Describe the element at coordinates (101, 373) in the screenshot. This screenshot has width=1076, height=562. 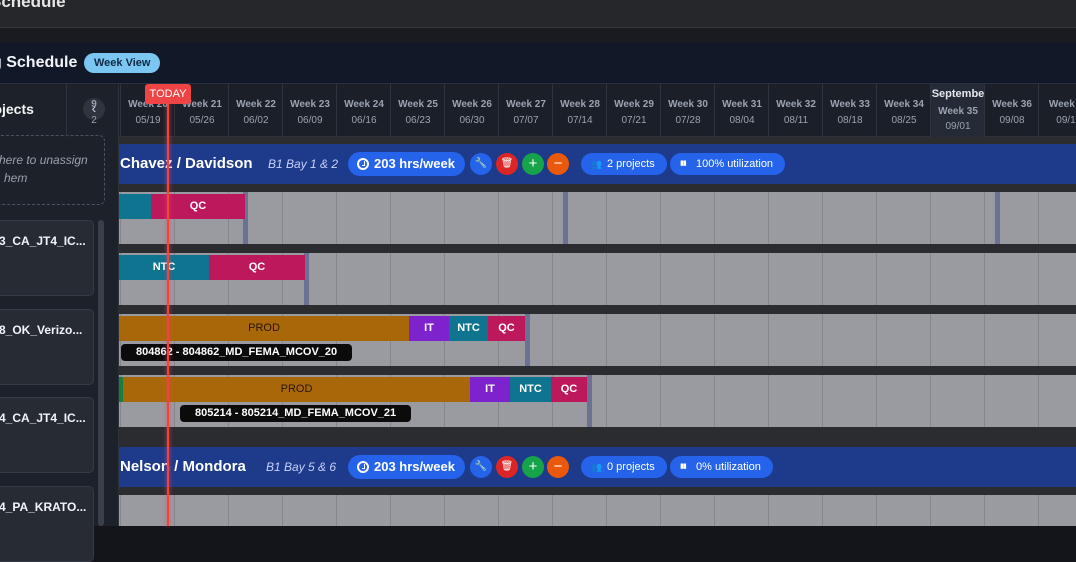
I see `sidebar-scrollbar` at that location.